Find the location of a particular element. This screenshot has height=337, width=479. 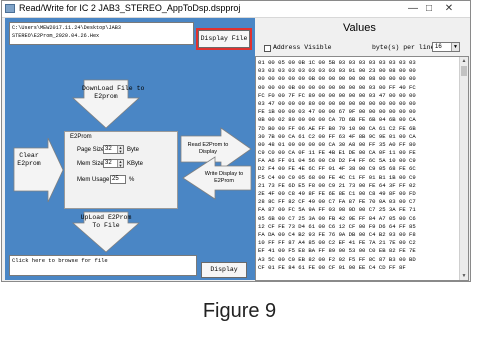

upload-eprom-button: UpLoad E2Prom To File is located at coordinates (106, 223).